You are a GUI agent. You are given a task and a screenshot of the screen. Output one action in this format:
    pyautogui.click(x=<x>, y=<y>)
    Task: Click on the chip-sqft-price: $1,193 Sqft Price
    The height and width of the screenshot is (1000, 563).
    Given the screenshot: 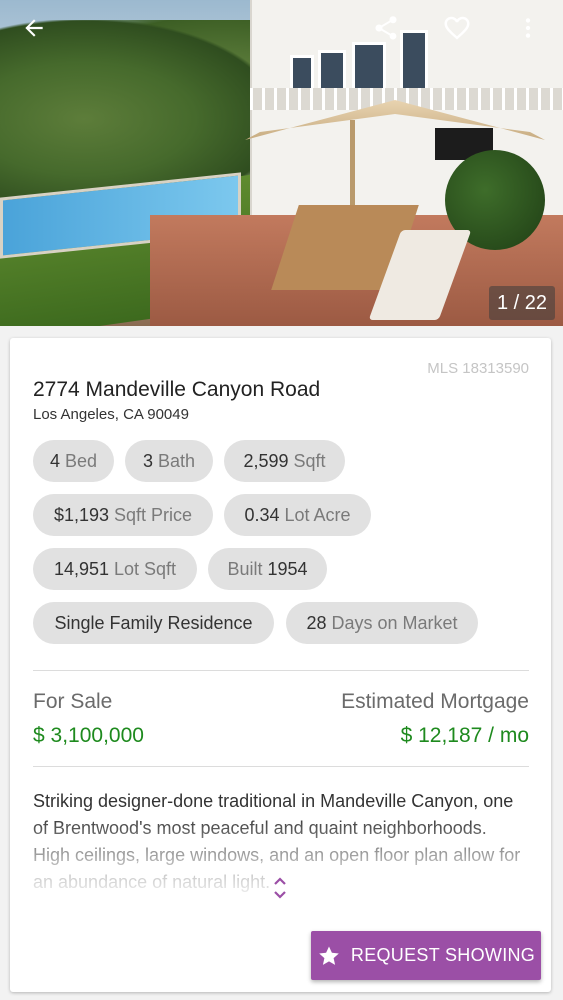 What is the action you would take?
    pyautogui.click(x=123, y=515)
    